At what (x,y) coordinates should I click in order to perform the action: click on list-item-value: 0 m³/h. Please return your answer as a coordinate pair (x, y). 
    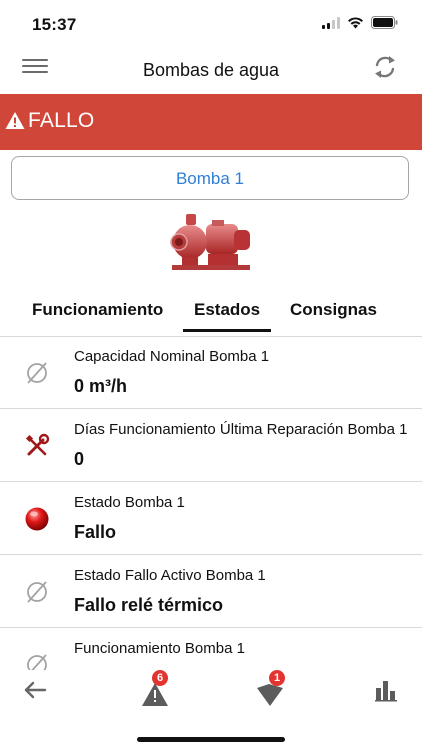
    Looking at the image, I should click on (101, 386).